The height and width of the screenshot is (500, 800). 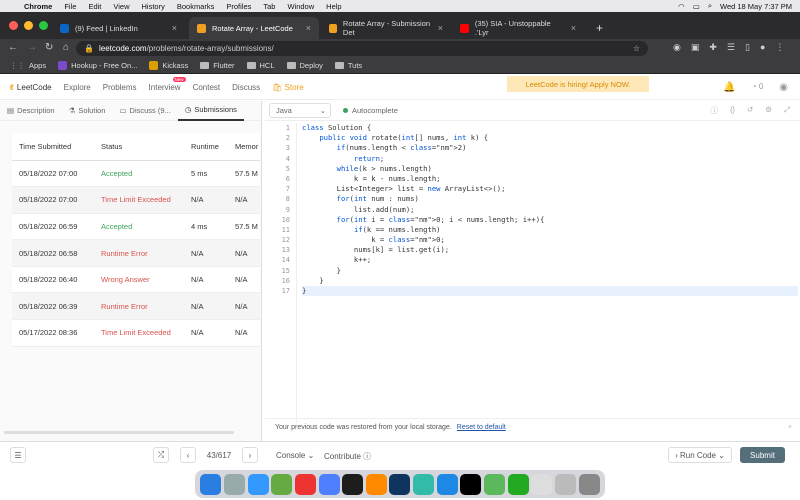 I want to click on table-row: 05/18/2022 06:58 Runtime Error N/A N/A, so click(x=136, y=253).